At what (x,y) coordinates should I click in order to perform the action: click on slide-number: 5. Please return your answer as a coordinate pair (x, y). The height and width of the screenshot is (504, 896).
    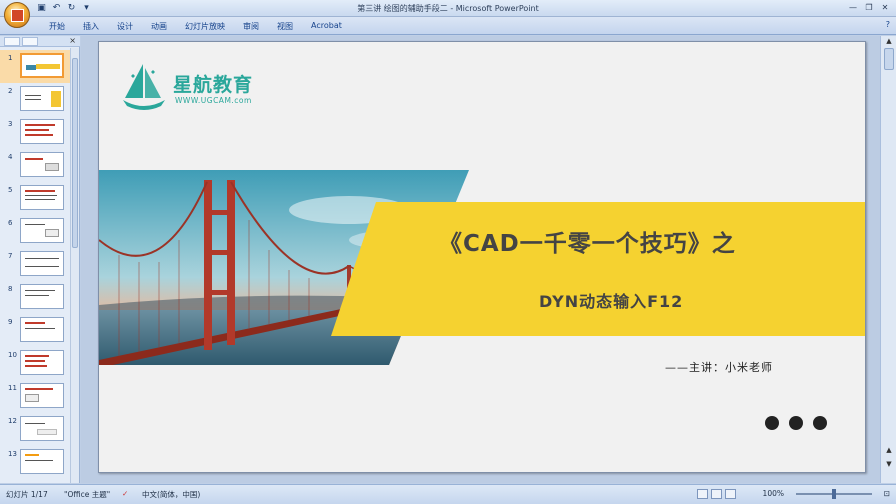
    Looking at the image, I should click on (10, 190).